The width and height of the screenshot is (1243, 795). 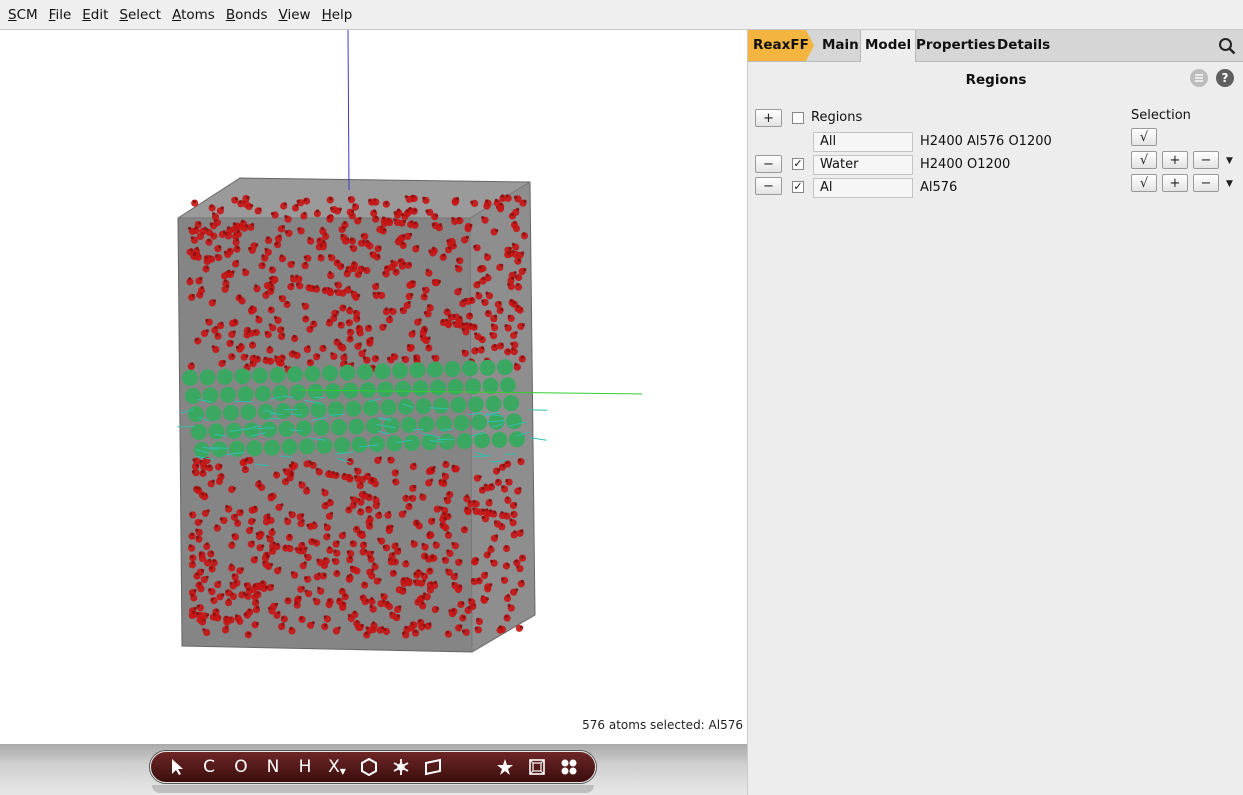 What do you see at coordinates (1144, 137) in the screenshot?
I see `select-all-button: √` at bounding box center [1144, 137].